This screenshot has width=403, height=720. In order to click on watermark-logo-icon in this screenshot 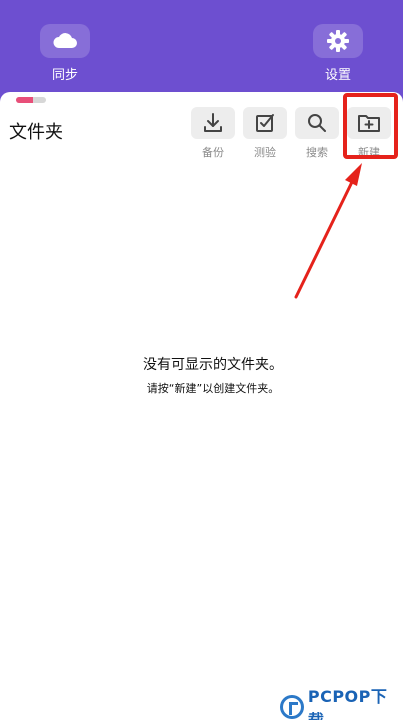, I will do `click(292, 707)`.